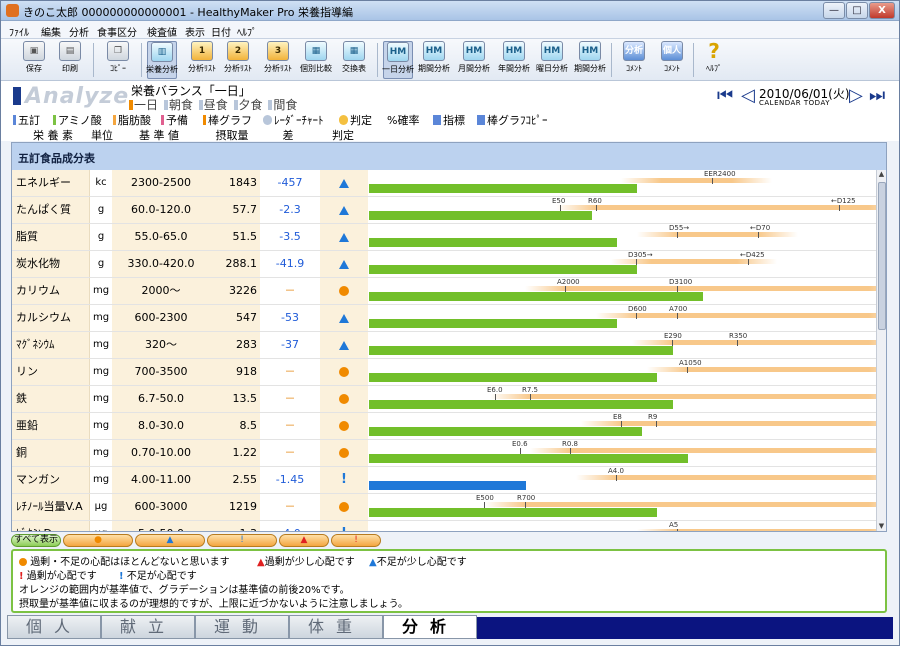 Image resolution: width=900 pixels, height=646 pixels. I want to click on reference-marker-label: A5, so click(674, 525).